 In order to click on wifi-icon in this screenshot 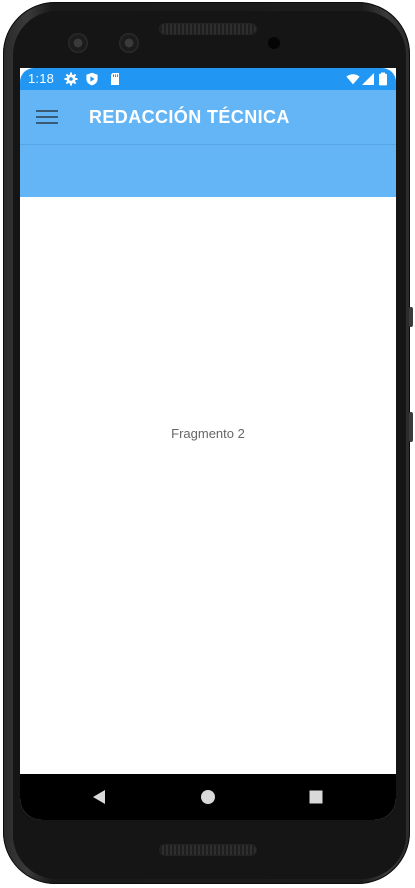, I will do `click(353, 79)`.